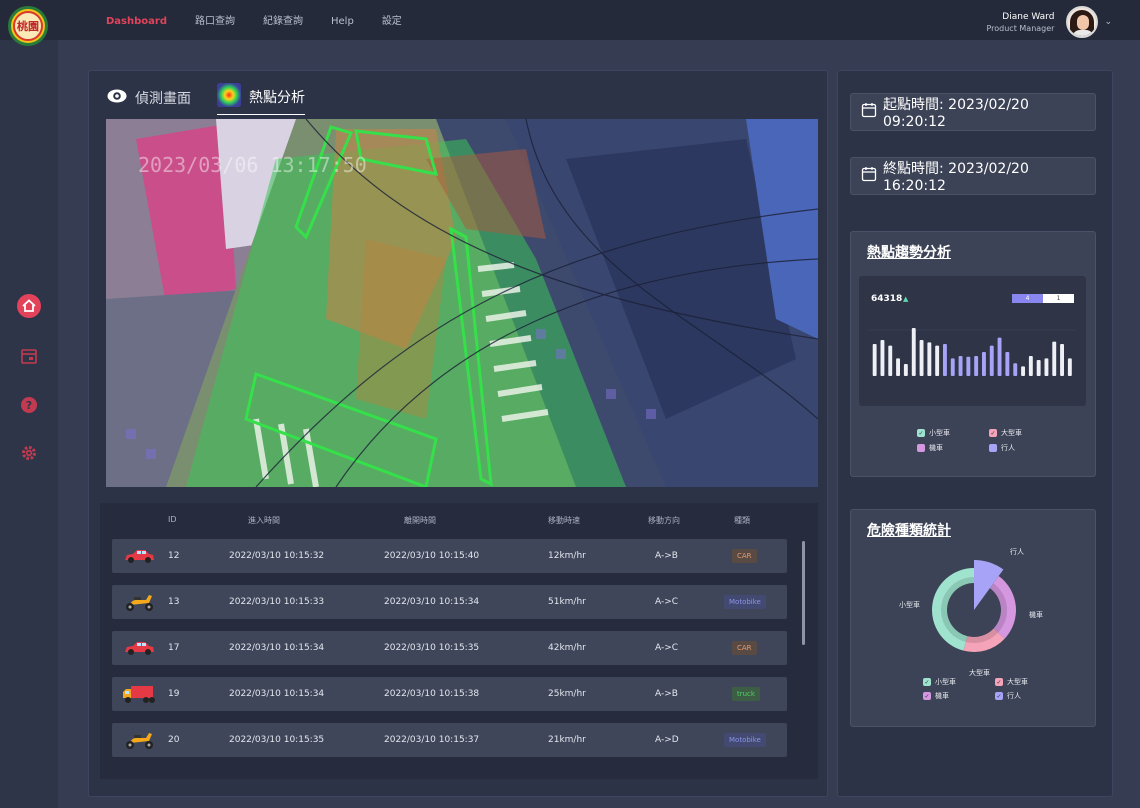 The width and height of the screenshot is (1140, 808). I want to click on home-icon, so click(29, 306).